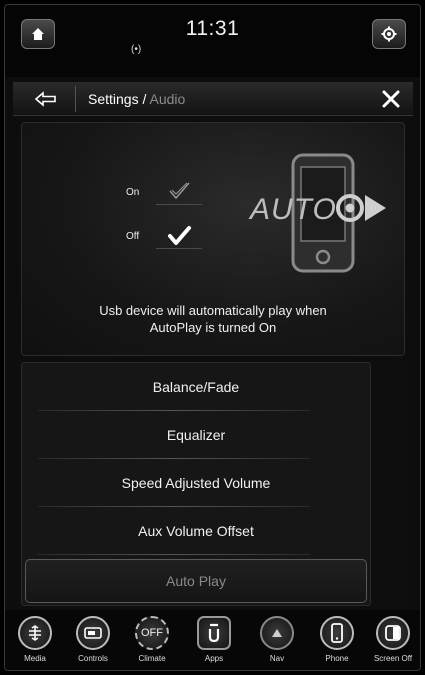 The image size is (425, 675). I want to click on check-outline-icon, so click(179, 191).